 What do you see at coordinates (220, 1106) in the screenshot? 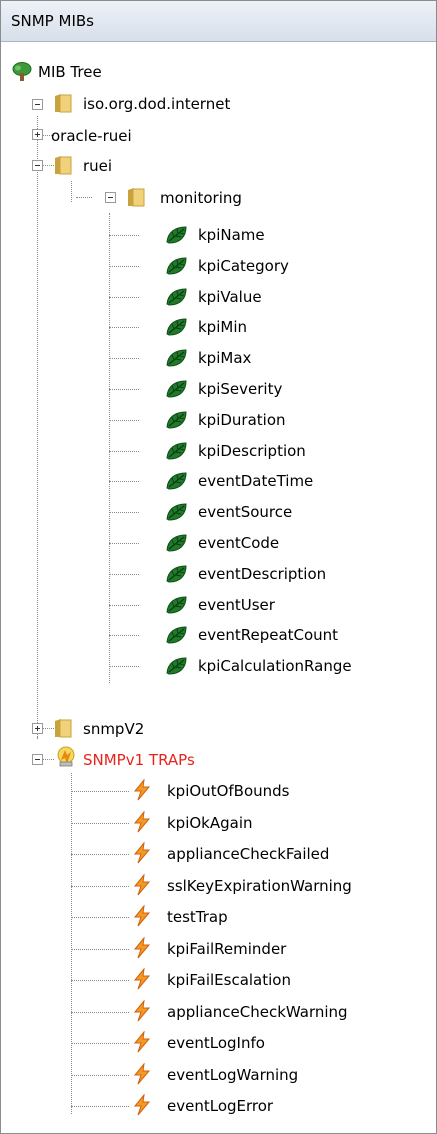
I see `tree-node-label: eventLogError` at bounding box center [220, 1106].